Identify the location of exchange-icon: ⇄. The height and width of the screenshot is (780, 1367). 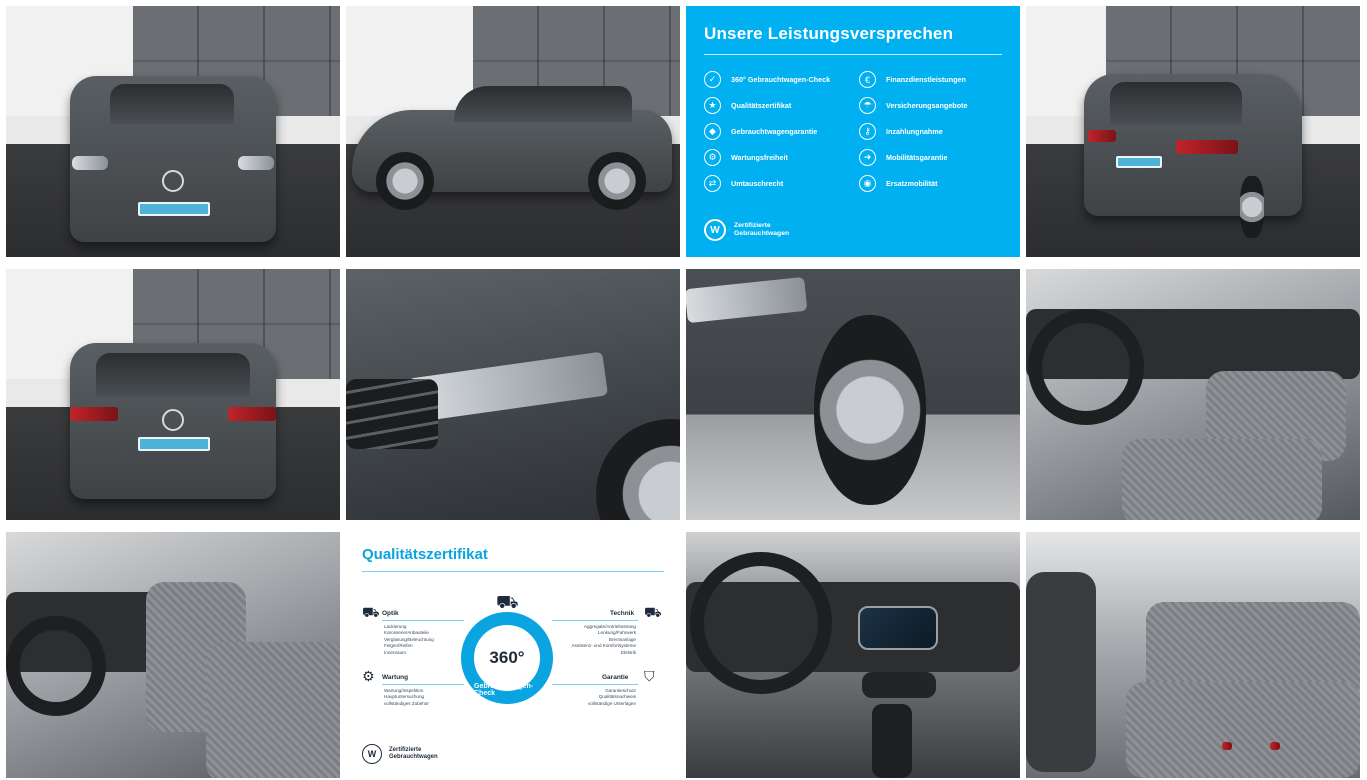
(712, 183).